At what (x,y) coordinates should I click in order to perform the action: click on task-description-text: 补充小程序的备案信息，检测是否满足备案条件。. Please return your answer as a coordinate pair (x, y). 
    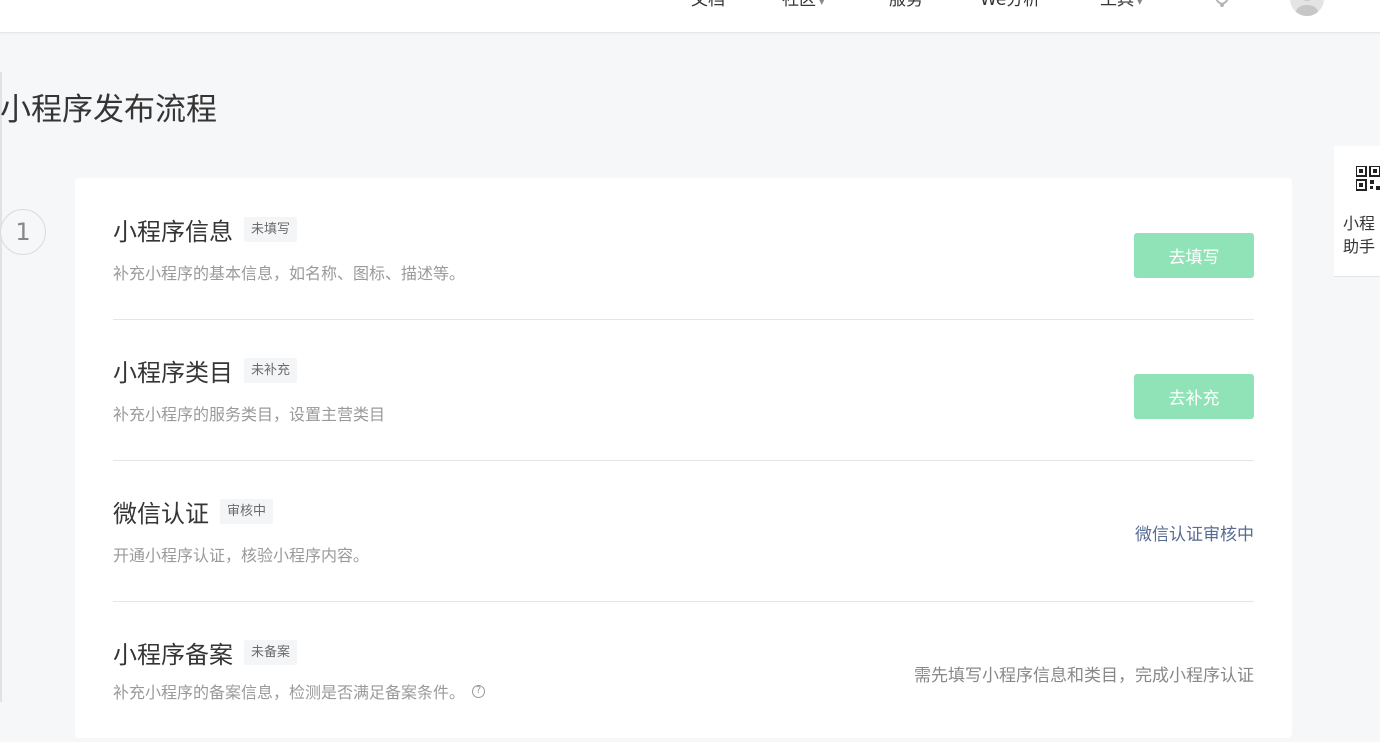
    Looking at the image, I should click on (289, 692).